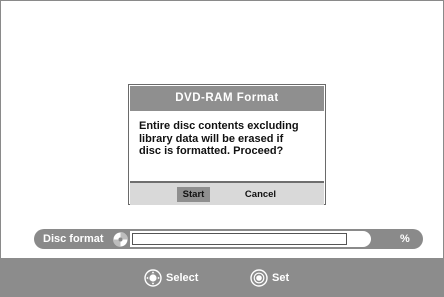  I want to click on dialog-button-bar: Start Cancel, so click(227, 193).